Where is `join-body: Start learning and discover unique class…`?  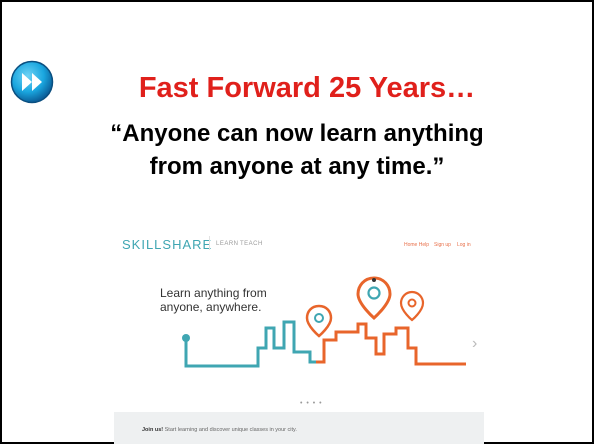
join-body: Start learning and discover unique class… is located at coordinates (230, 430).